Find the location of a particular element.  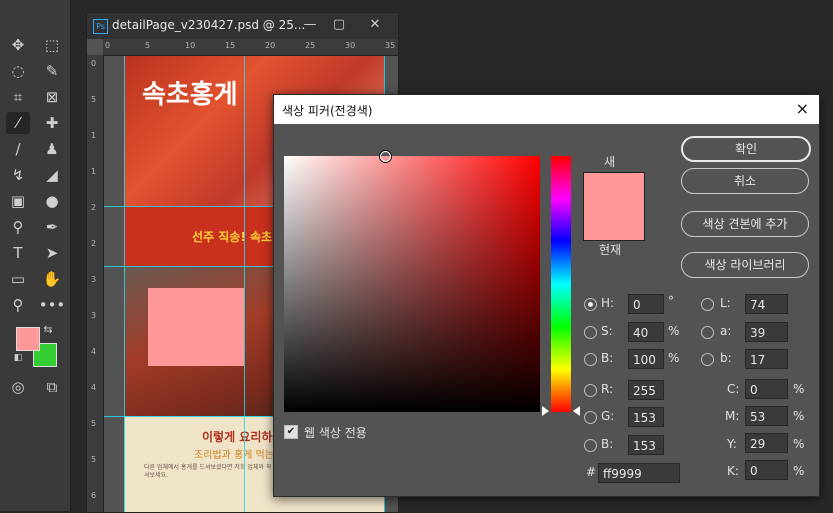

frame-tool-icon: ⊠ is located at coordinates (52, 97).